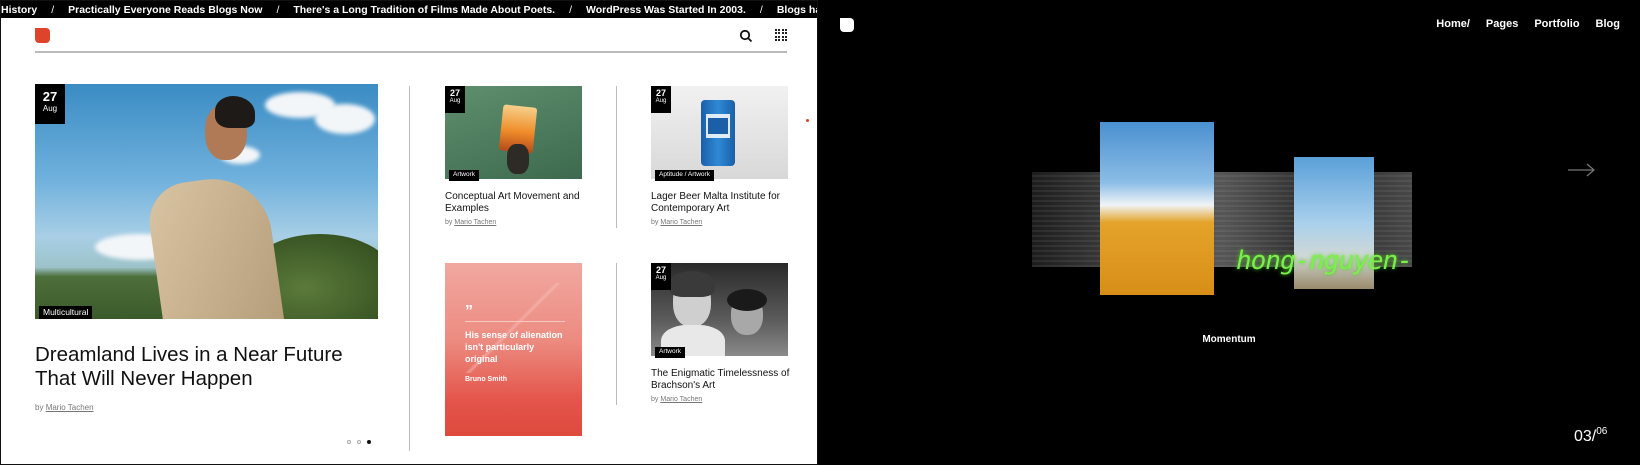  Describe the element at coordinates (1229, 339) in the screenshot. I see `slide-caption: Momentum` at that location.